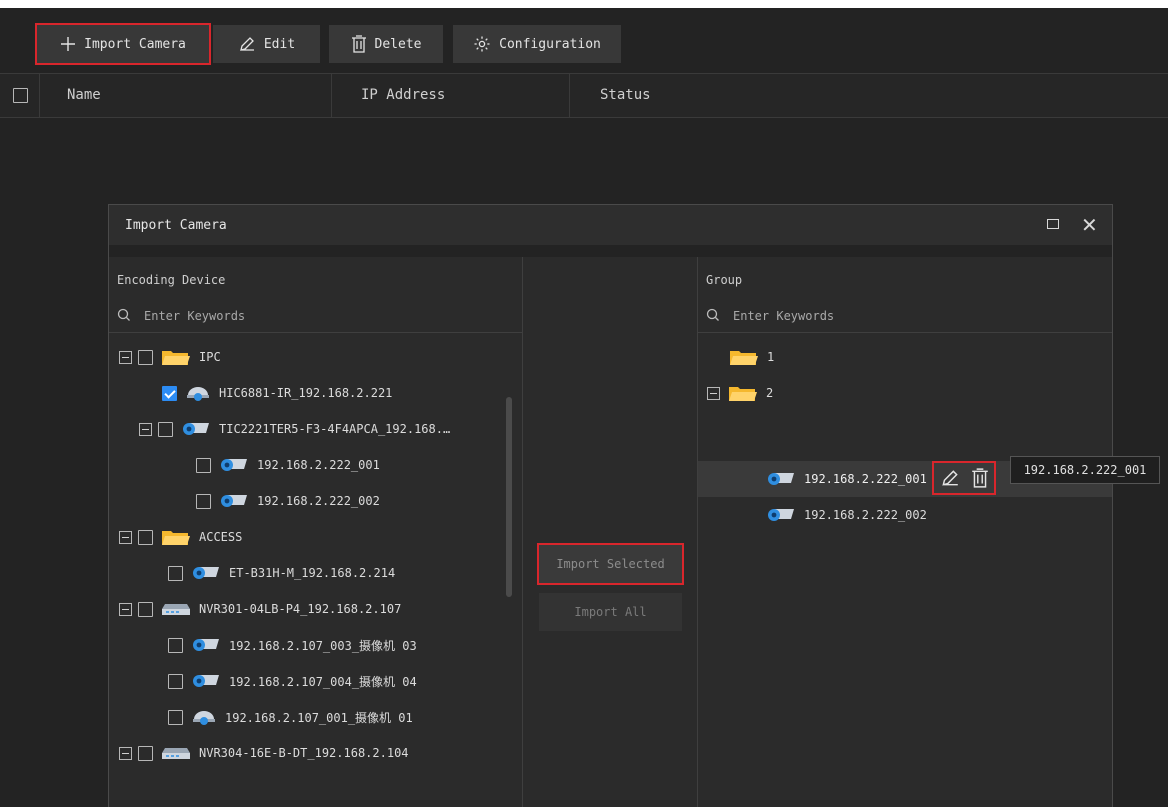  I want to click on dialog-title-bar: Import Camera ✕, so click(610, 225).